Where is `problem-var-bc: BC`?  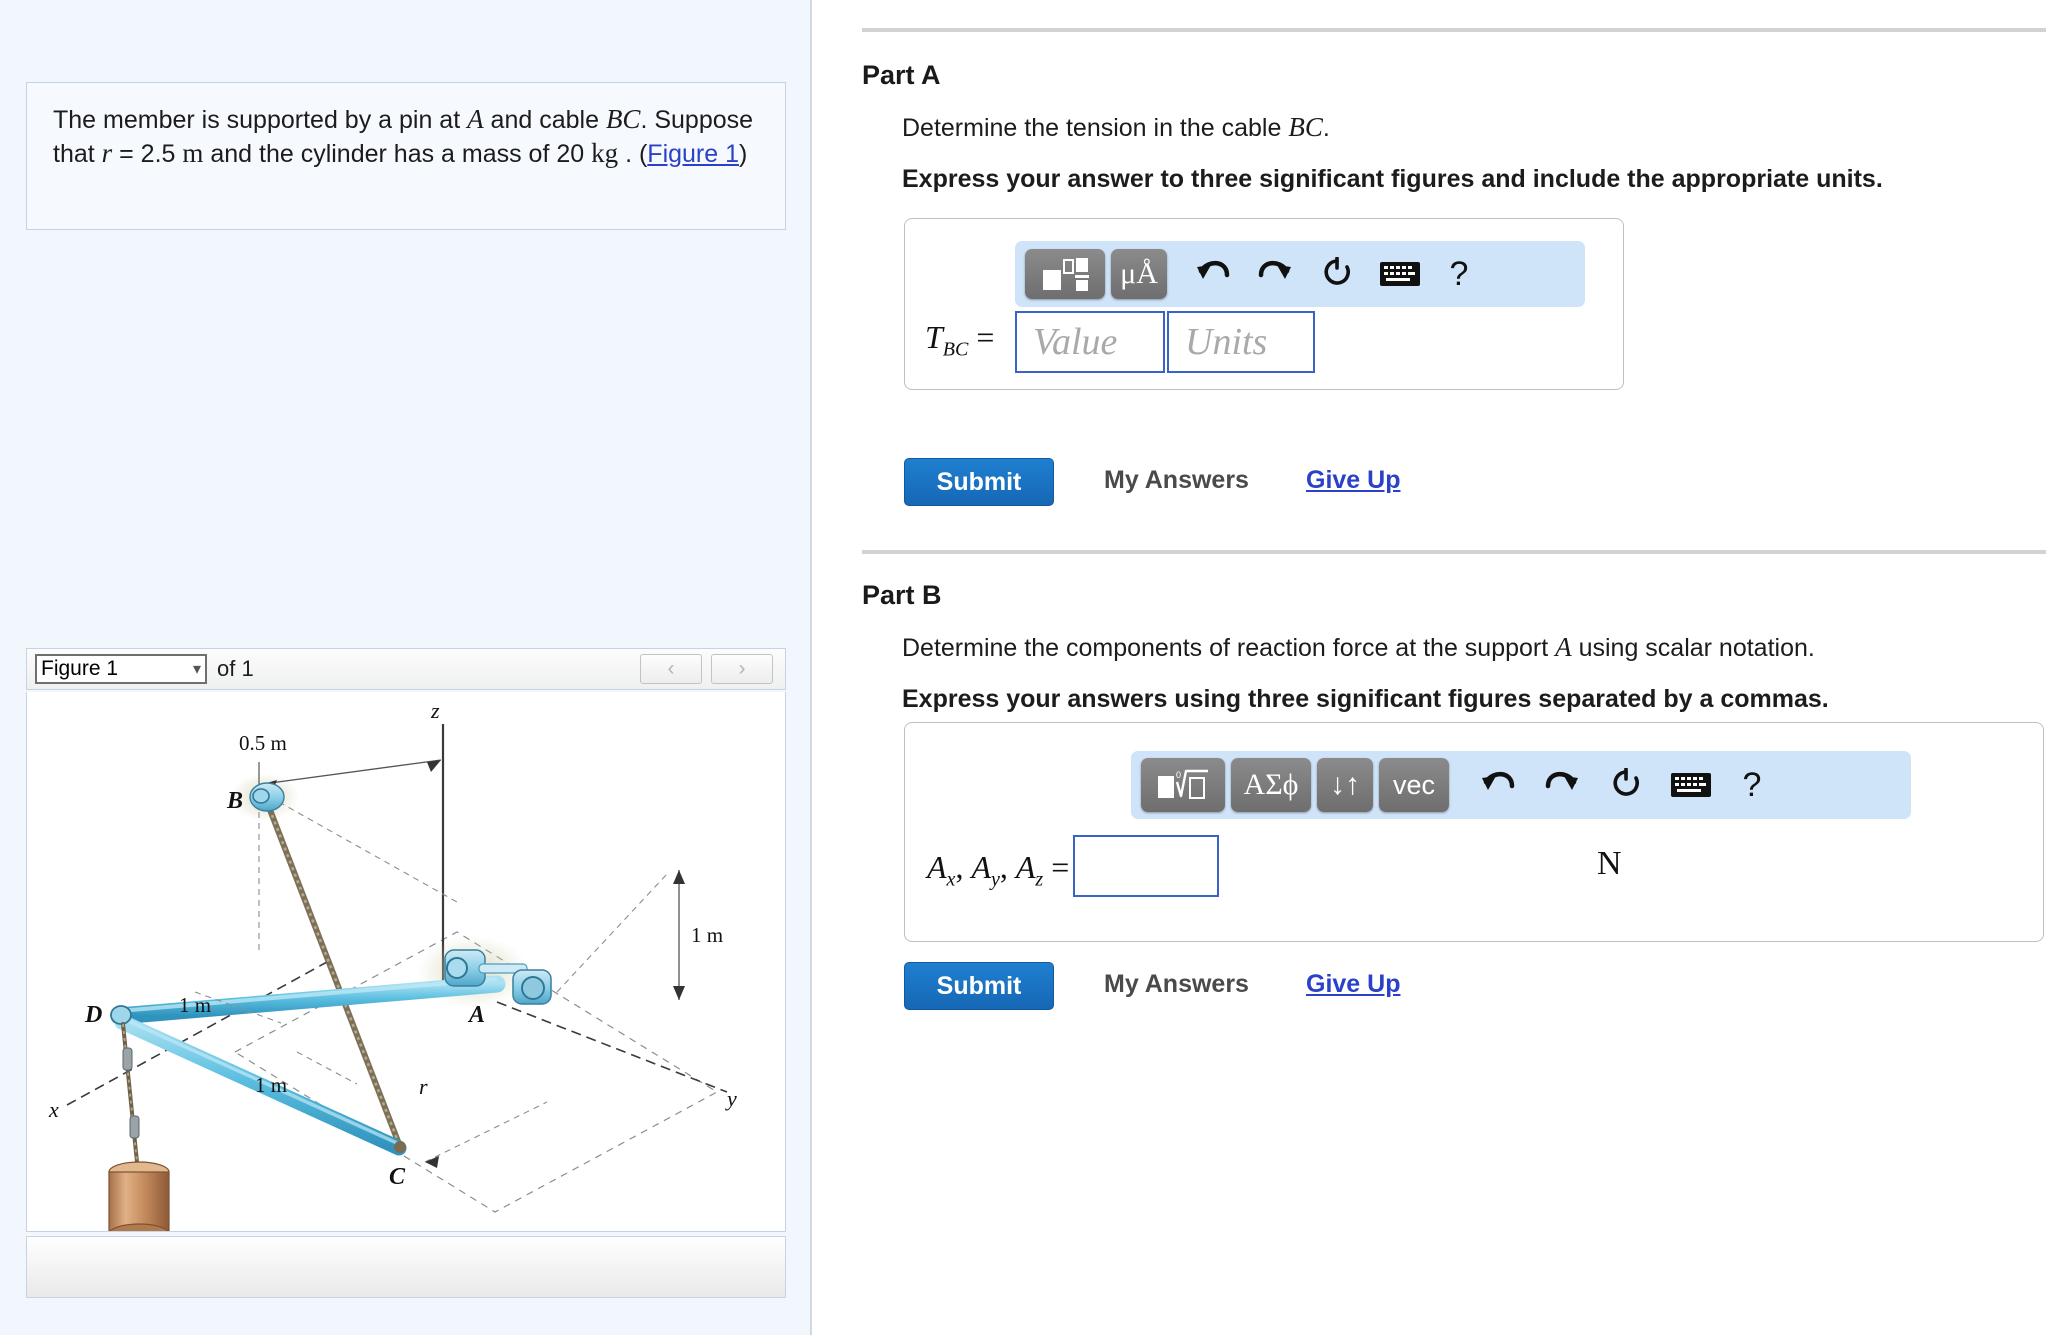
problem-var-bc: BC is located at coordinates (623, 119).